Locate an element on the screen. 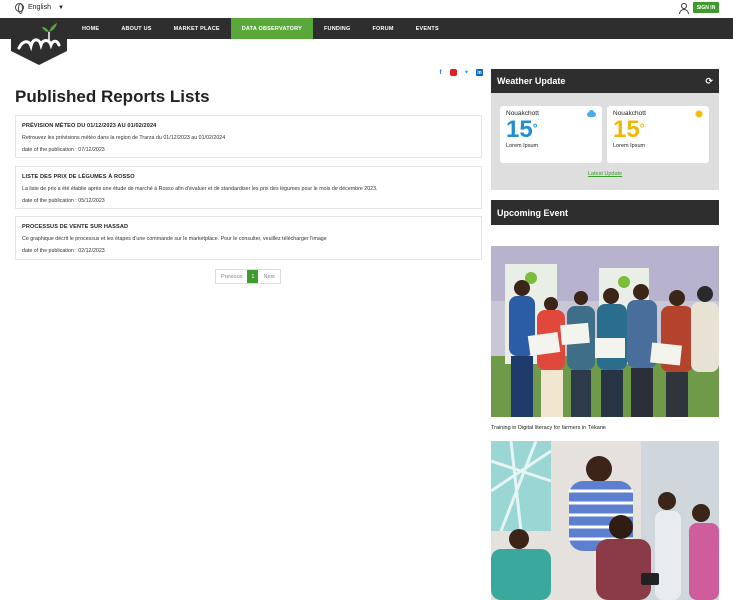 Image resolution: width=733 pixels, height=600 pixels. weather-title: Weather Update is located at coordinates (531, 81).